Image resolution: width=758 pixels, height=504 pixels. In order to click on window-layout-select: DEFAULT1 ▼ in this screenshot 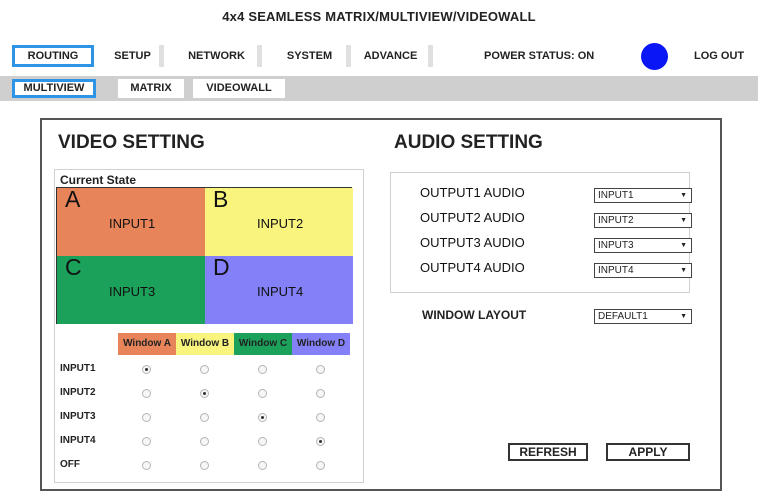, I will do `click(643, 316)`.